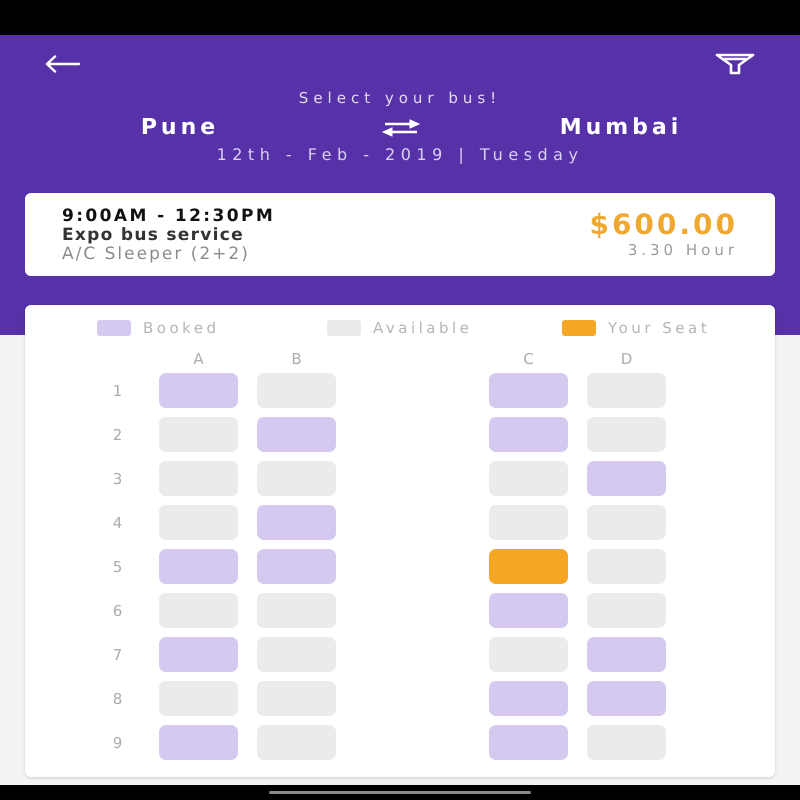 The height and width of the screenshot is (800, 800). What do you see at coordinates (117, 699) in the screenshot?
I see `row-number: 8` at bounding box center [117, 699].